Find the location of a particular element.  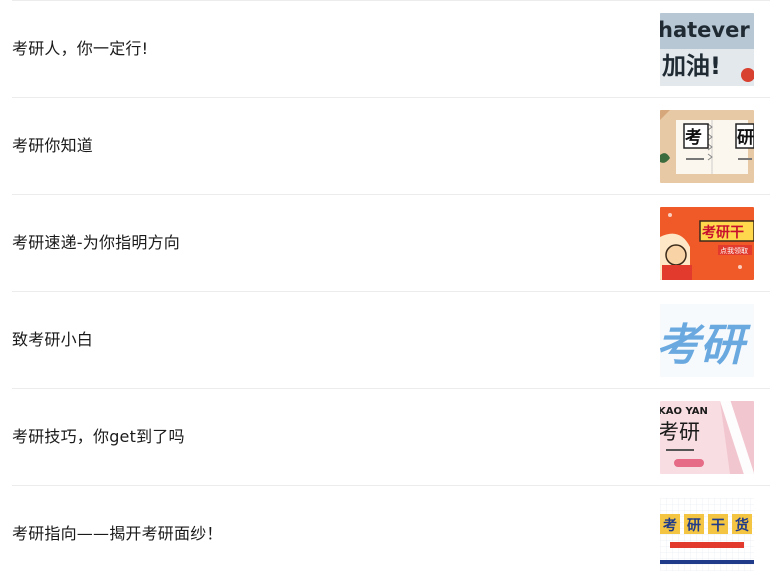

thumb-text: 点我领取 is located at coordinates (734, 250).